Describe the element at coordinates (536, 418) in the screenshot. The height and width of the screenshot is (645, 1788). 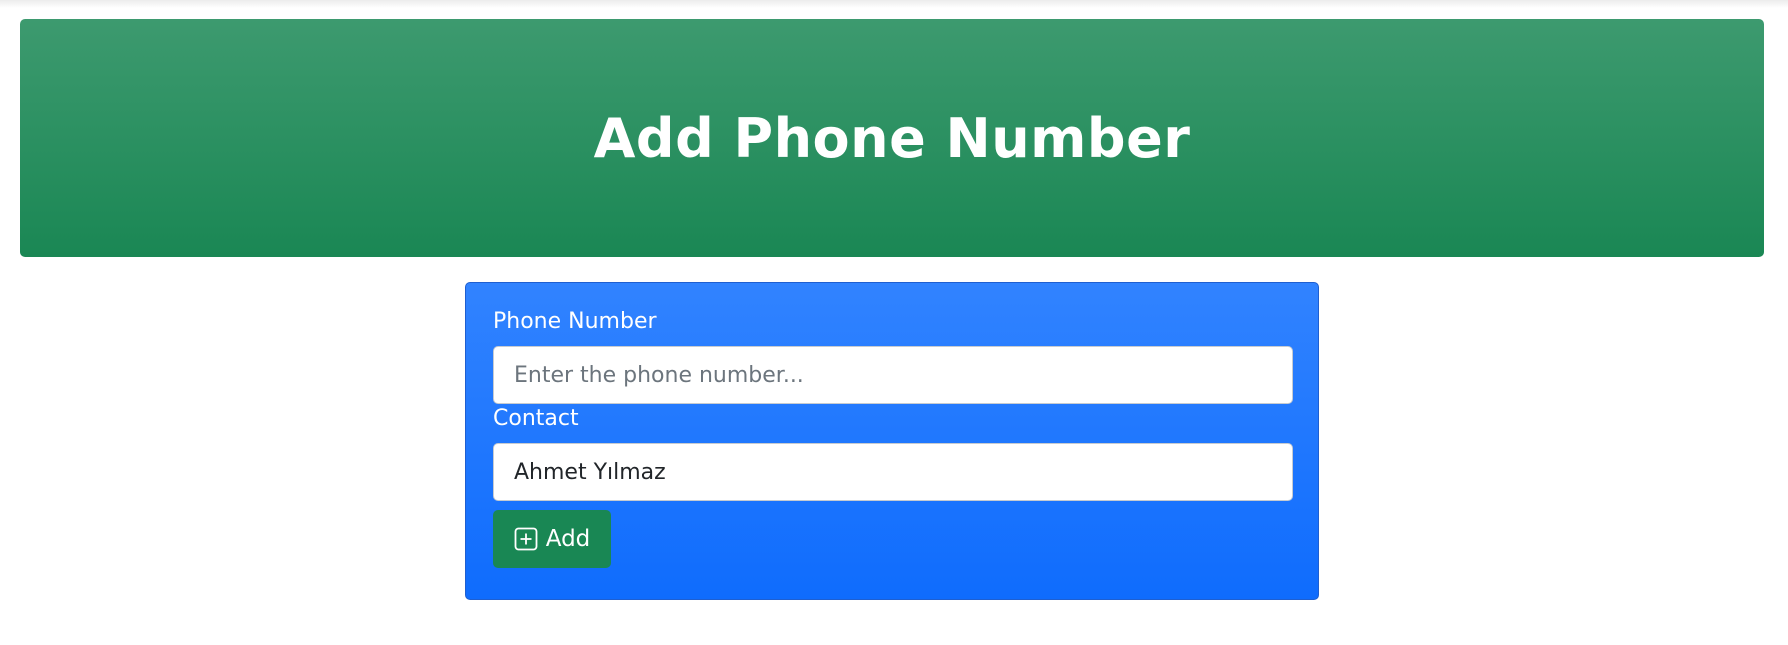
I see `contact-label: Contact` at that location.